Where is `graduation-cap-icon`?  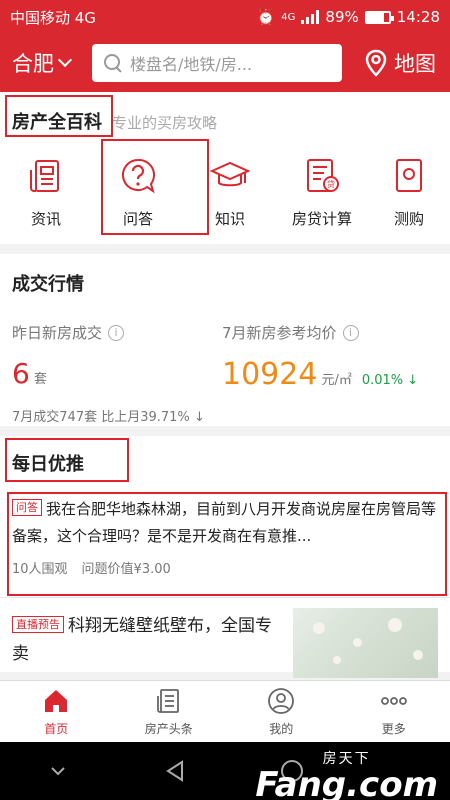 graduation-cap-icon is located at coordinates (230, 174).